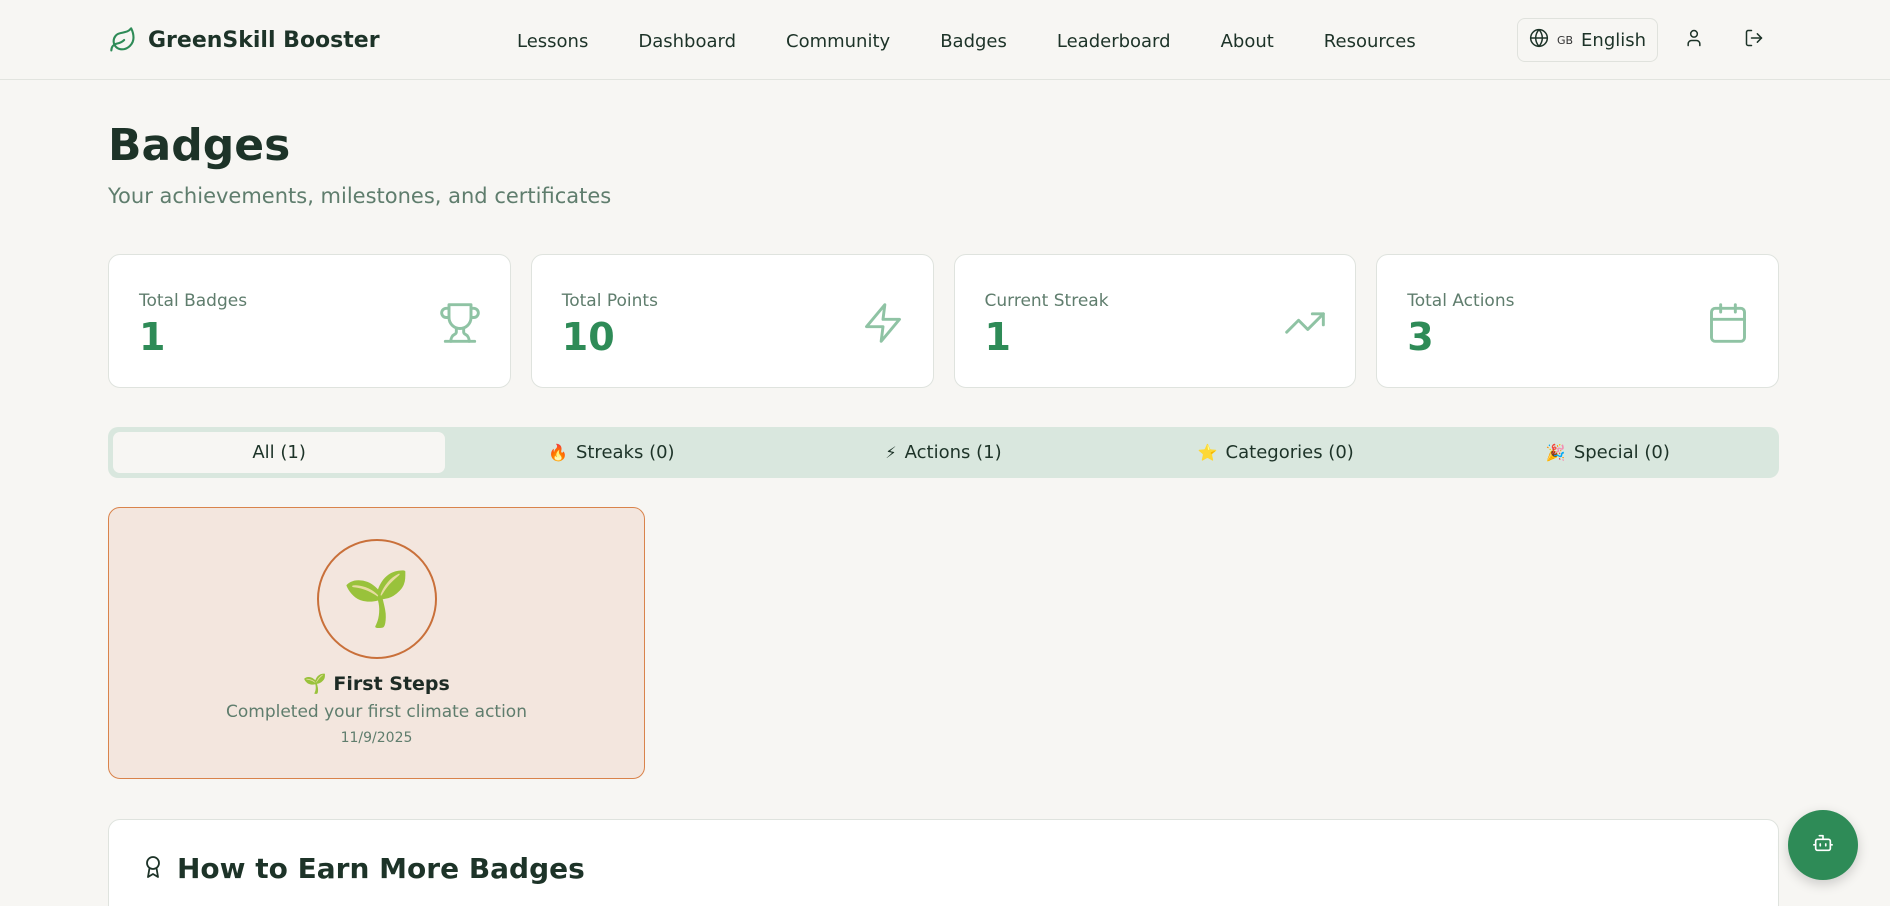 This screenshot has width=1890, height=906. Describe the element at coordinates (838, 41) in the screenshot. I see `nav-community: Community` at that location.